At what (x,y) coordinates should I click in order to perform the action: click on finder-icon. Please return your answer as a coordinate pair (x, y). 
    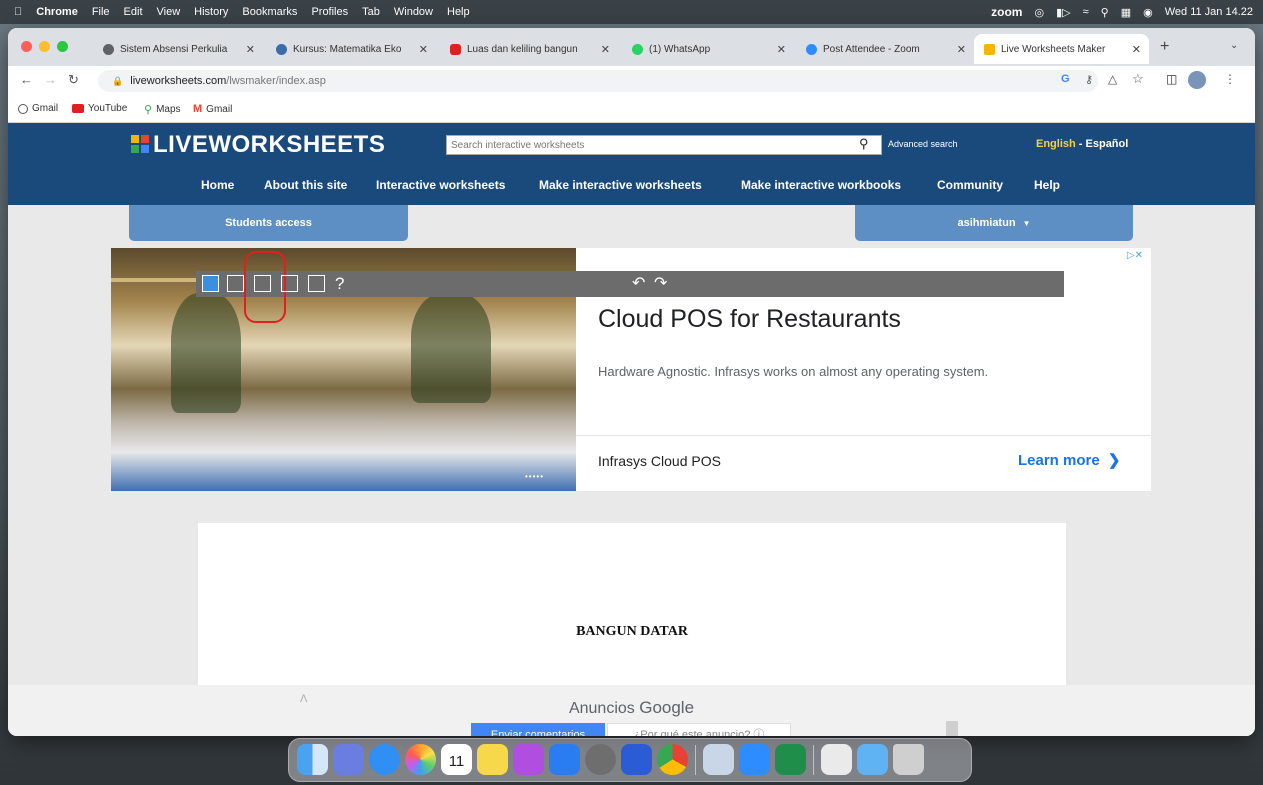
    Looking at the image, I should click on (312, 759).